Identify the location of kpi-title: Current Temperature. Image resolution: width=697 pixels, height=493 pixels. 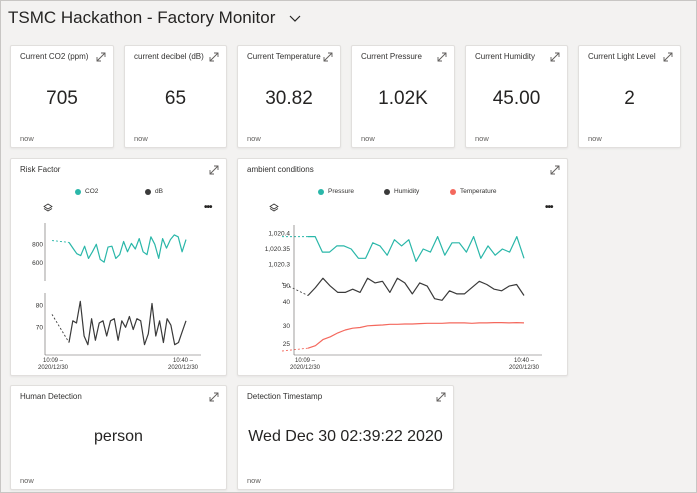
(284, 56).